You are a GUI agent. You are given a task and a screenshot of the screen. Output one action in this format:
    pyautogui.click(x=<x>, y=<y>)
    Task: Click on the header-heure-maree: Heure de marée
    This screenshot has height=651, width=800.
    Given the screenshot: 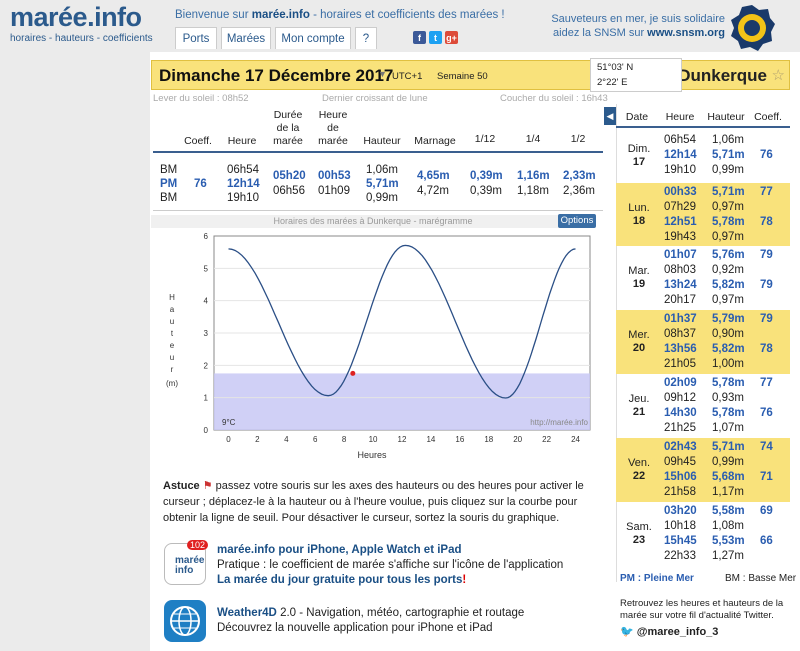 What is the action you would take?
    pyautogui.click(x=333, y=128)
    